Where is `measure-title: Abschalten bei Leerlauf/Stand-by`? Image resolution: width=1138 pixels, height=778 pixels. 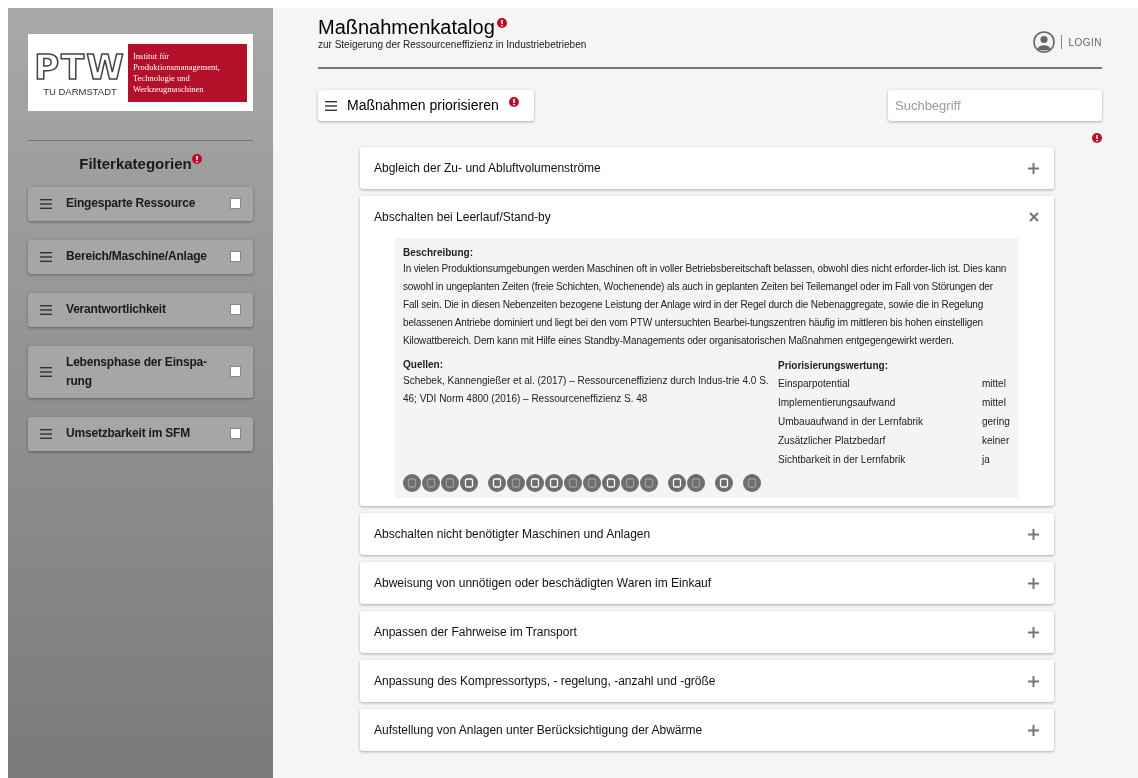 measure-title: Abschalten bei Leerlauf/Stand-by is located at coordinates (462, 217).